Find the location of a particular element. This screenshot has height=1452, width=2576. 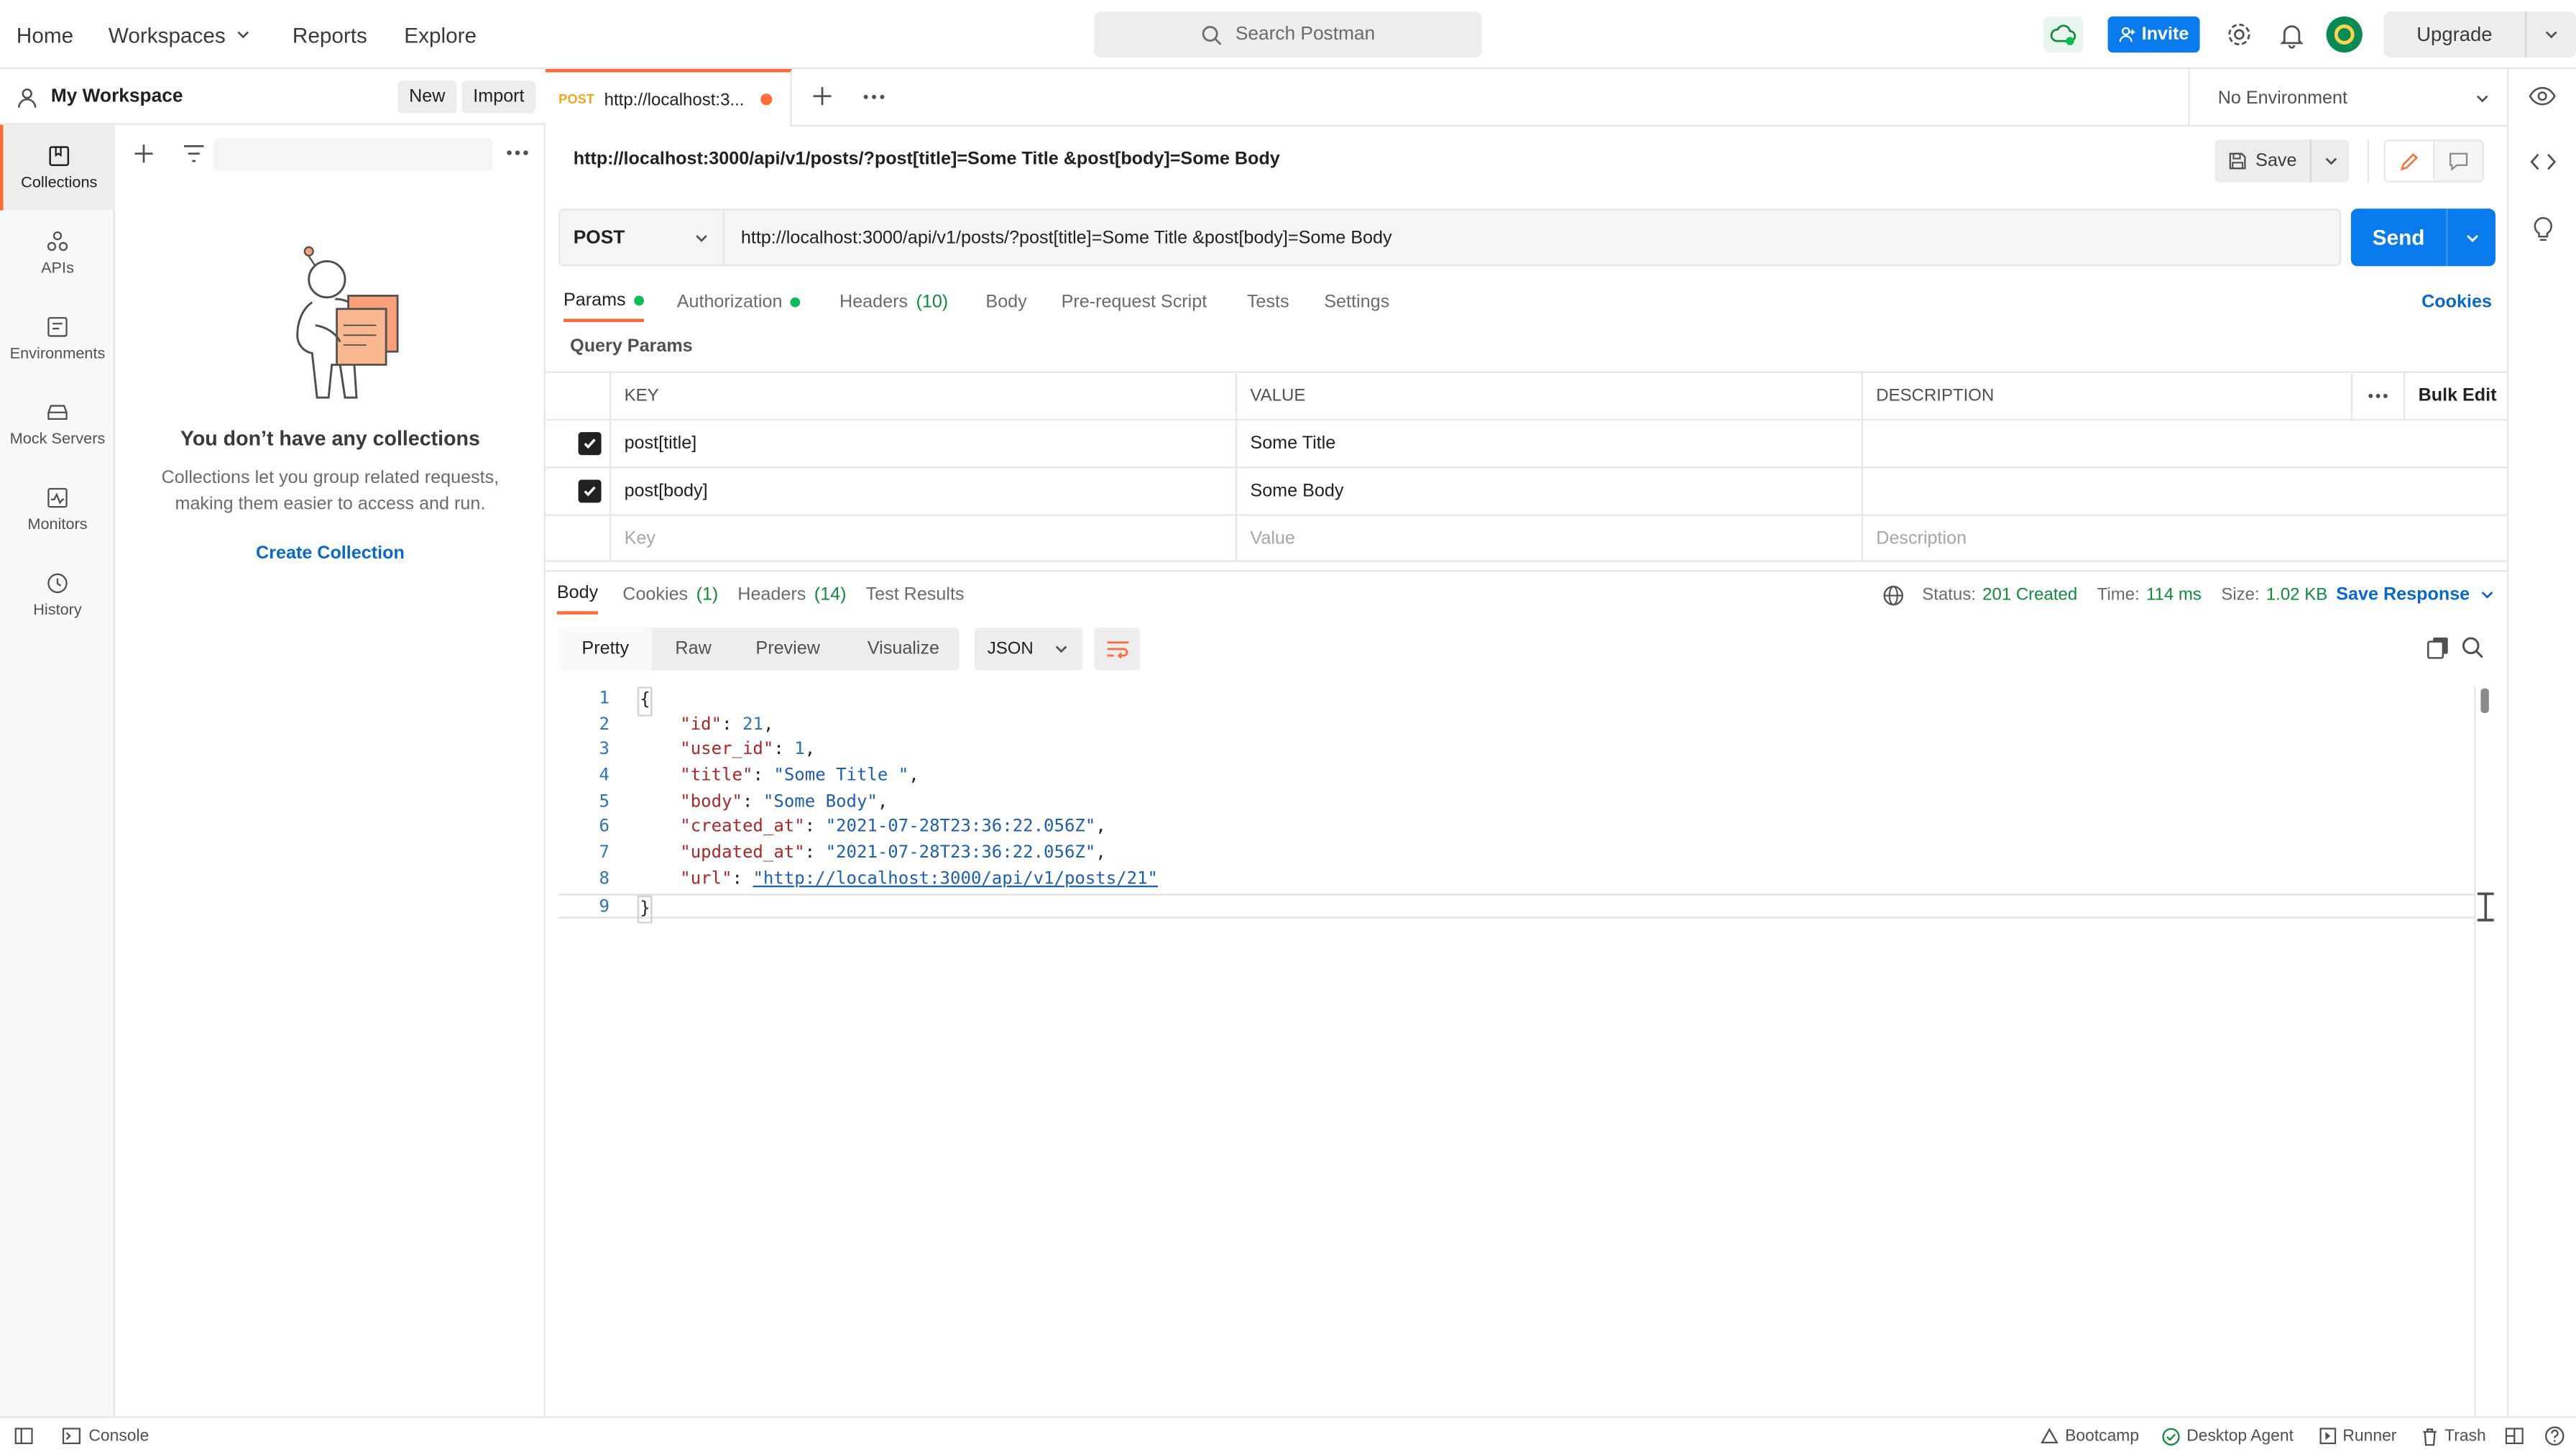

view-pretty: Pretty is located at coordinates (605, 649).